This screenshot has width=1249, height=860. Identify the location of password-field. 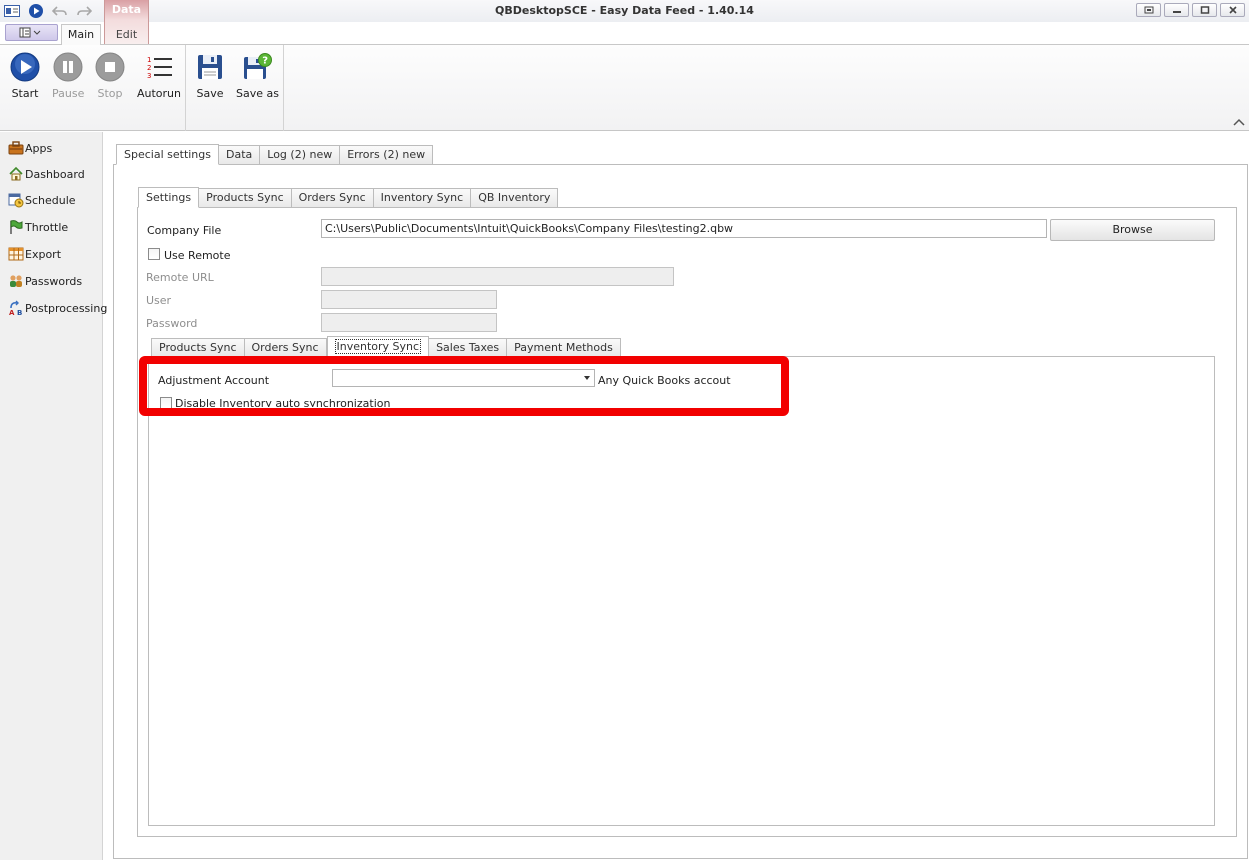
(409, 322).